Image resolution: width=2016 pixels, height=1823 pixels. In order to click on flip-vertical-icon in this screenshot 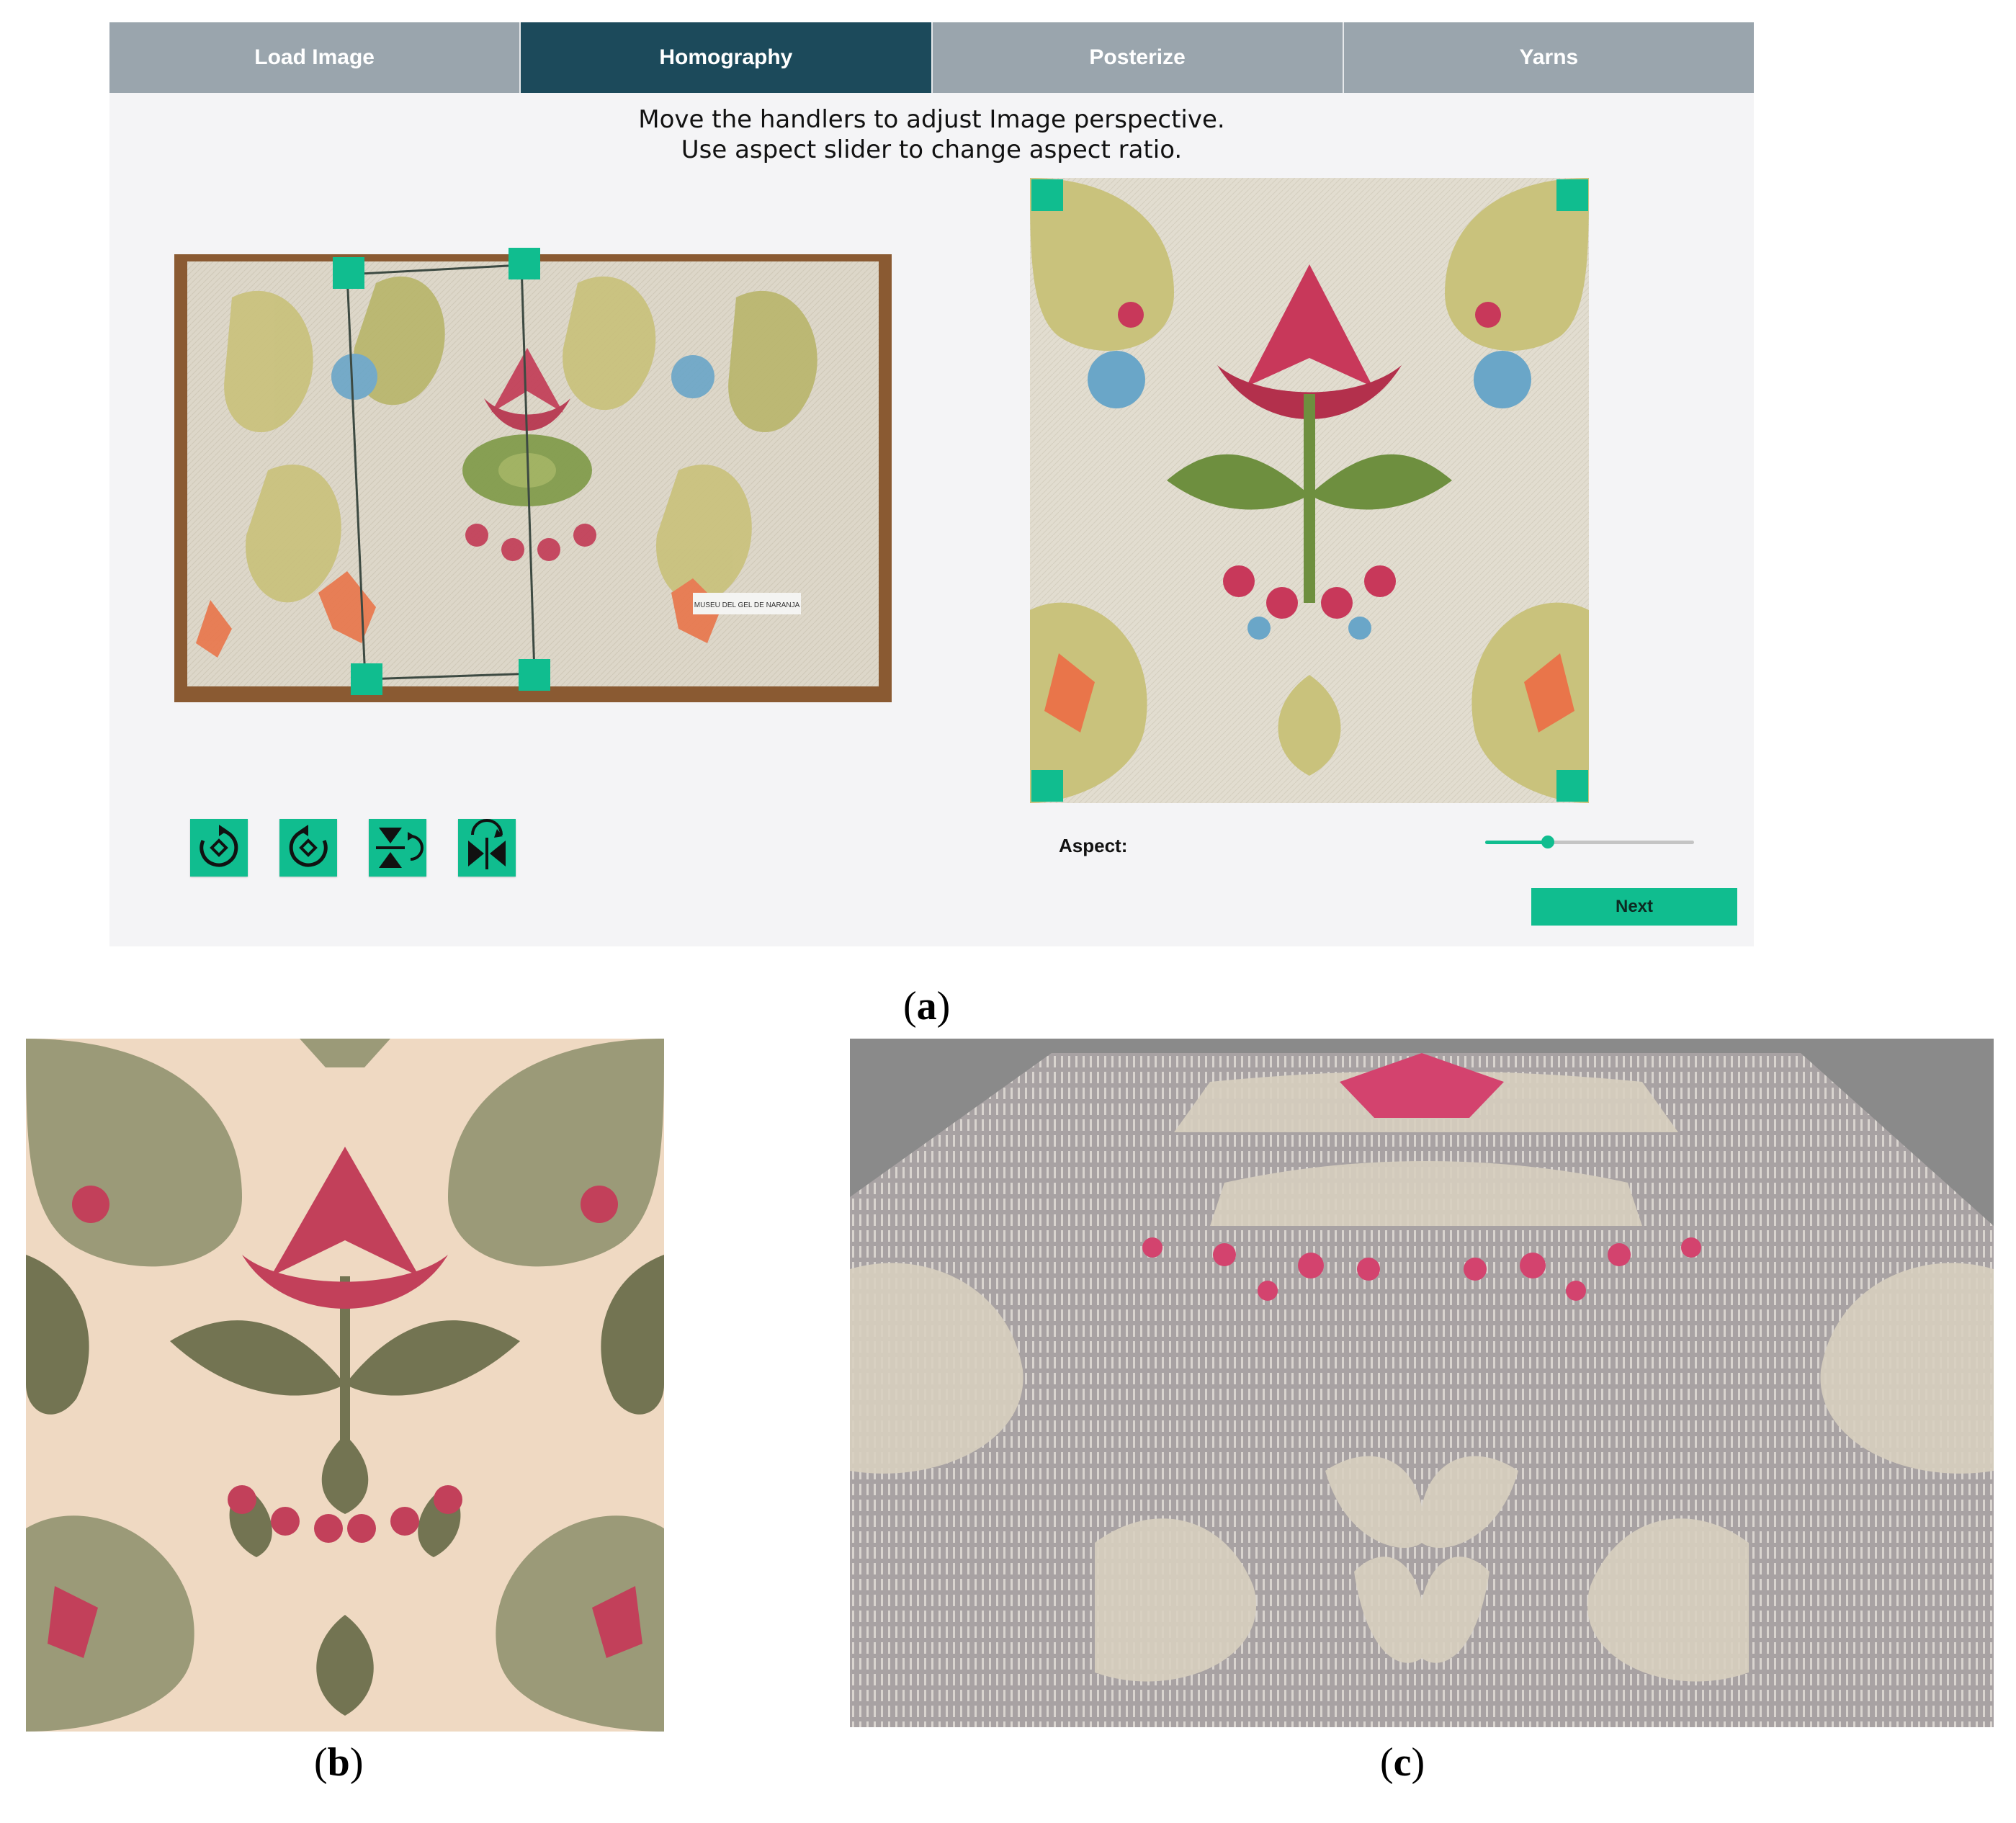, I will do `click(400, 848)`.